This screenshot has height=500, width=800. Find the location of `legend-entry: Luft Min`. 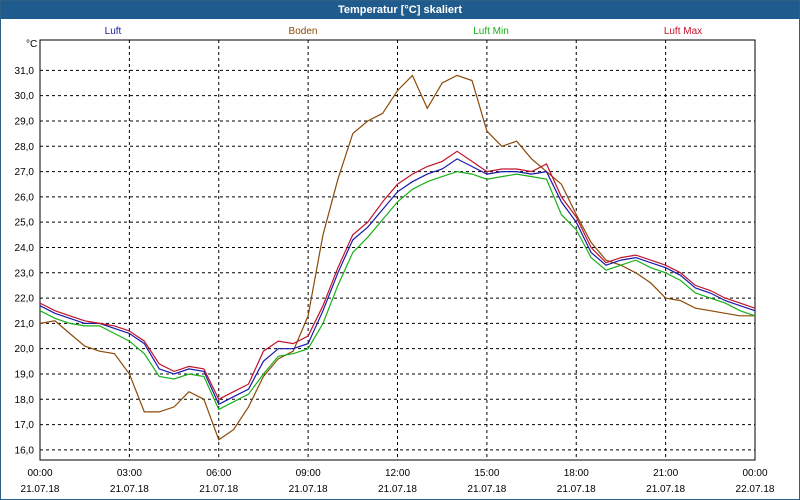

legend-entry: Luft Min is located at coordinates (491, 31).